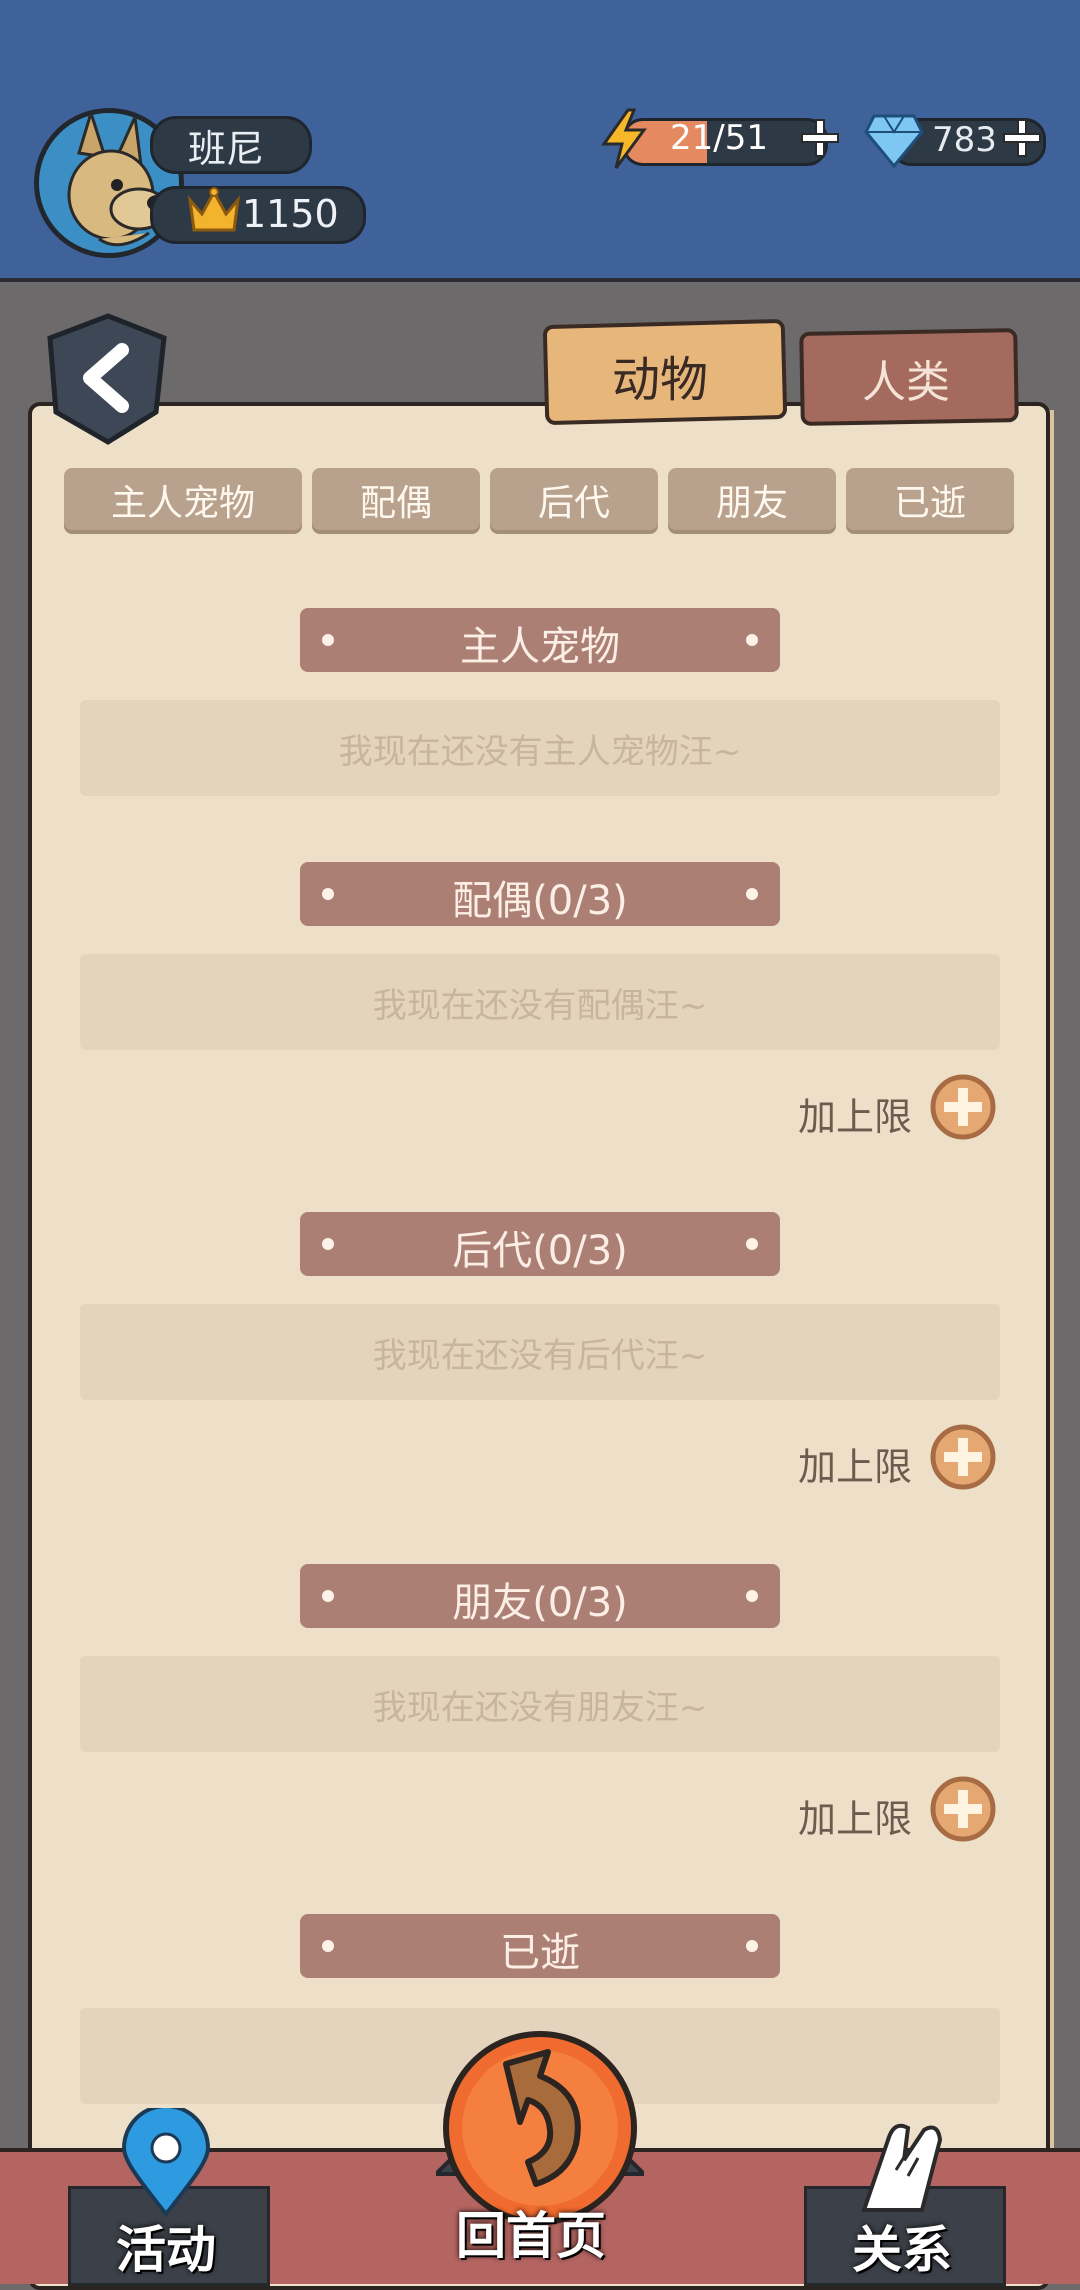 The image size is (1080, 2290). I want to click on friends-empty-text: 我现在还没有朋友汪~, so click(540, 1708).